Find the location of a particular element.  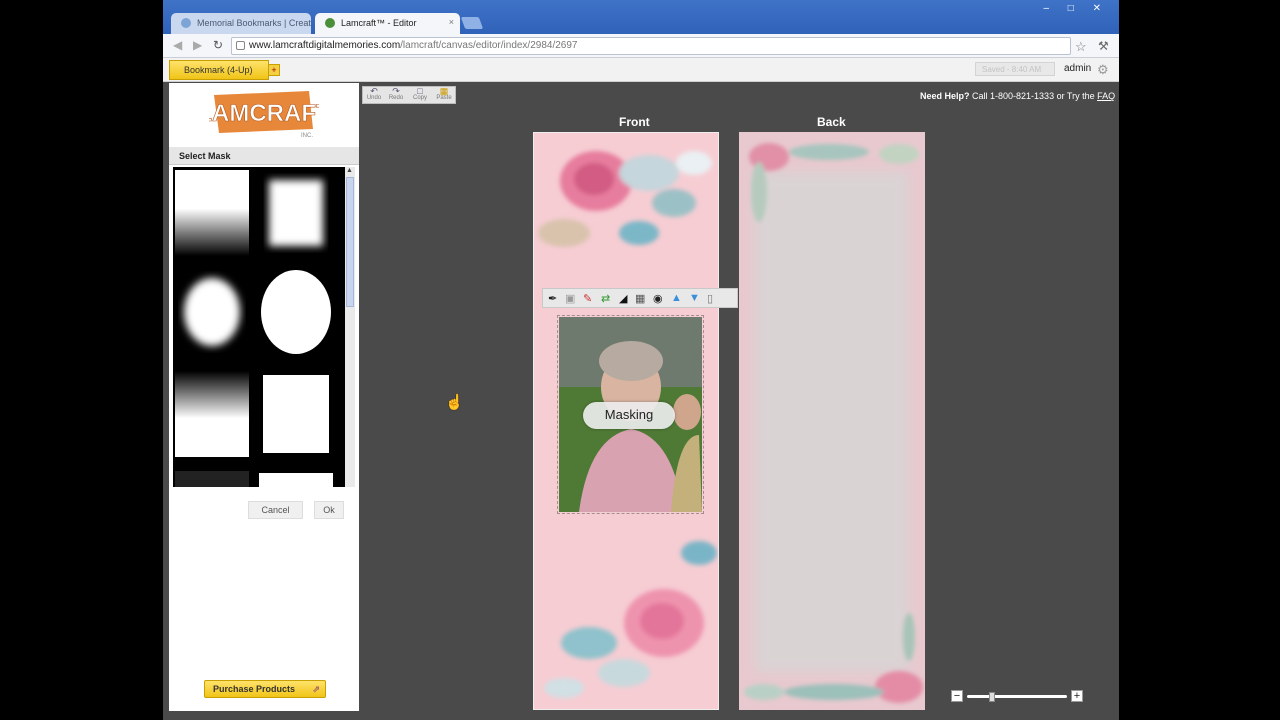

mask-partial-left is located at coordinates (212, 479).